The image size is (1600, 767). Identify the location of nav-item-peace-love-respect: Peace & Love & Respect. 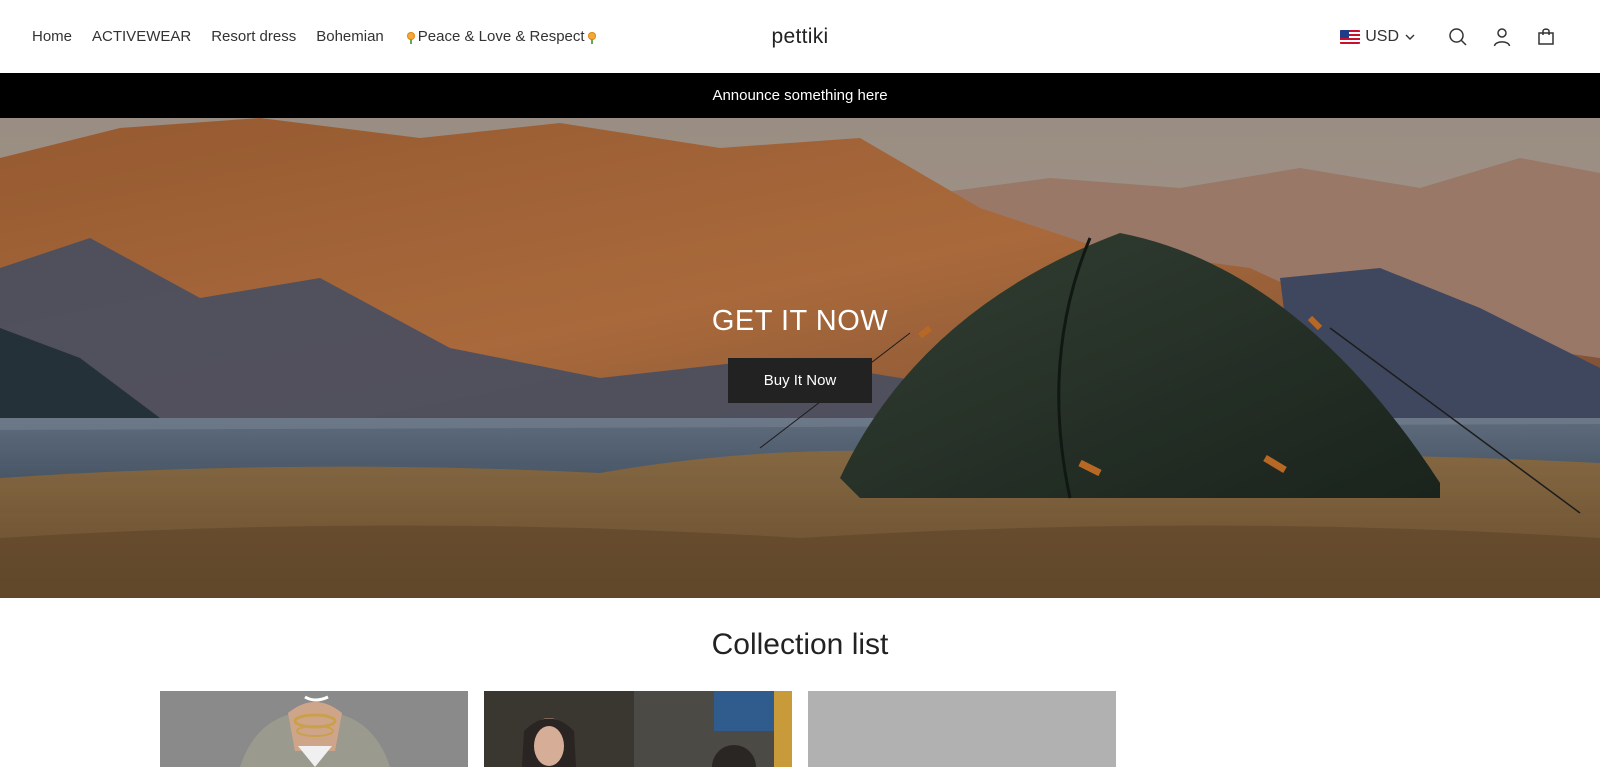
(501, 36).